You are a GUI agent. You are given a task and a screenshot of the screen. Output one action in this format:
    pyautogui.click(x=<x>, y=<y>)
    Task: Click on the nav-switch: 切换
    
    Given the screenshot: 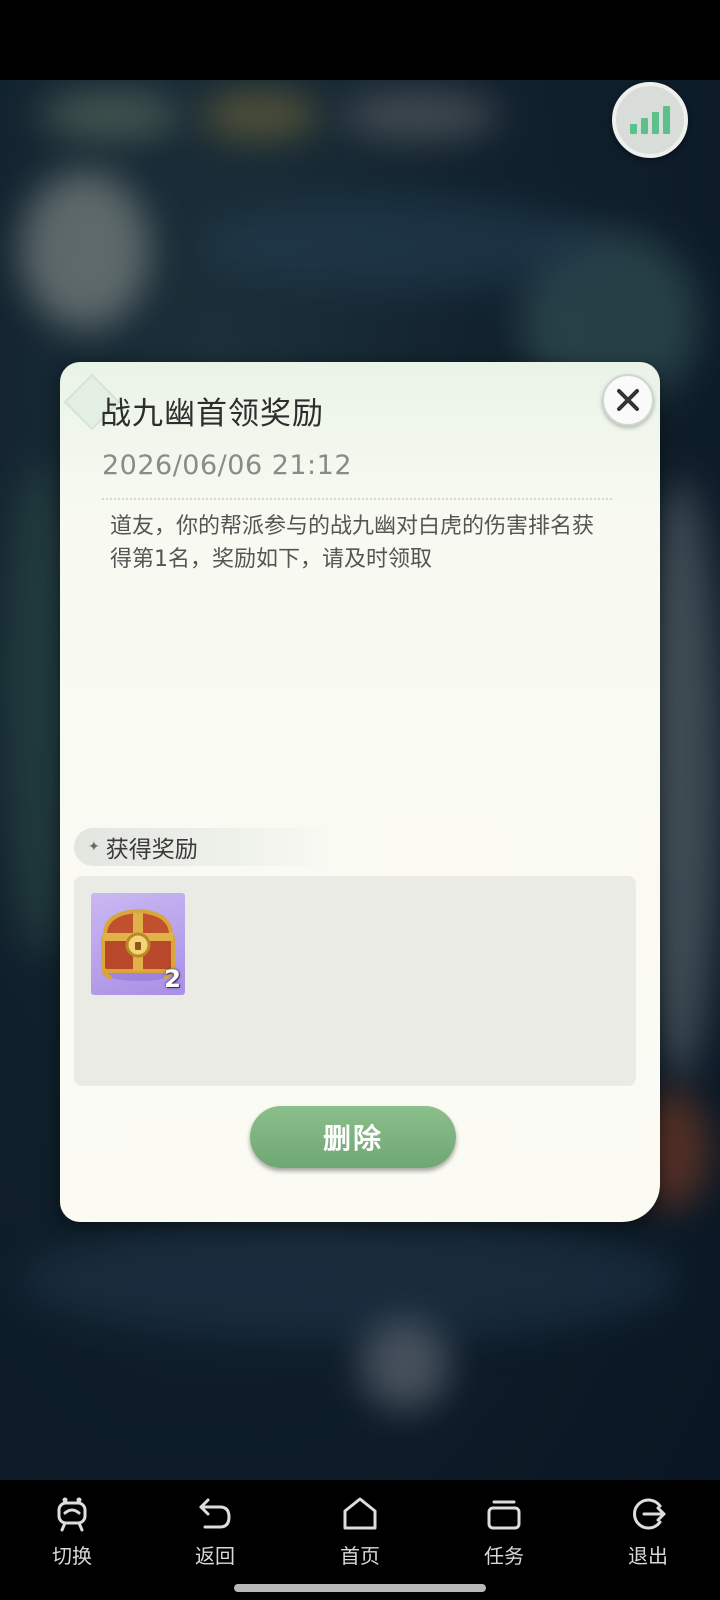 What is the action you would take?
    pyautogui.click(x=72, y=1531)
    